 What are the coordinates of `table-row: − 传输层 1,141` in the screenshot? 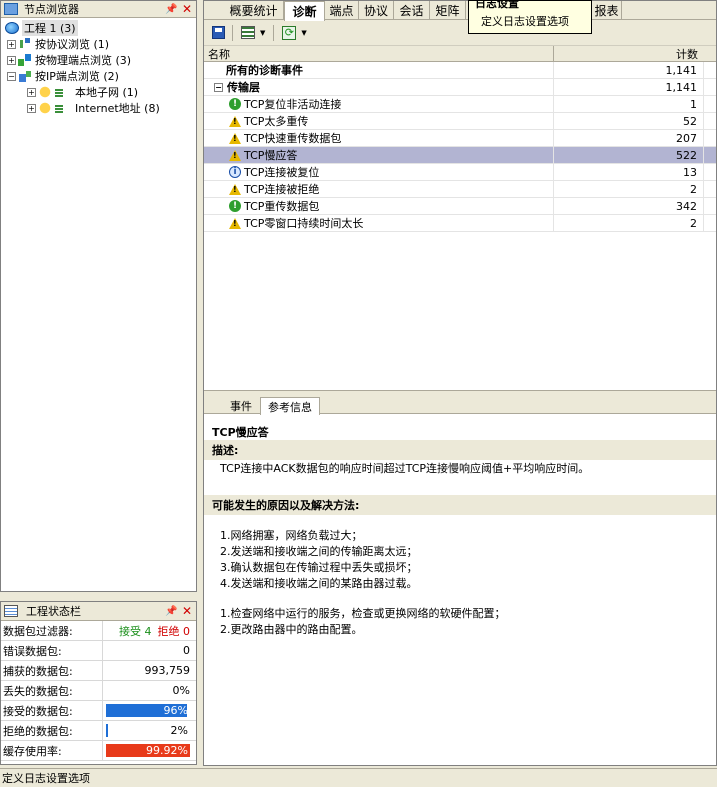 It's located at (460, 87).